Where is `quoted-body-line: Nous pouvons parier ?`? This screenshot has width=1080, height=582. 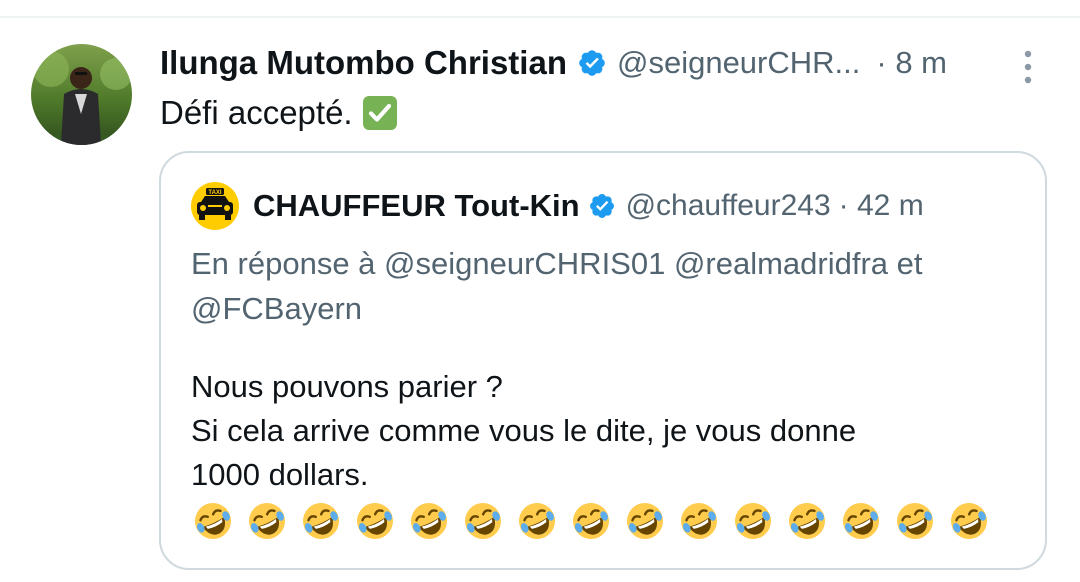
quoted-body-line: Nous pouvons parier ? is located at coordinates (347, 386).